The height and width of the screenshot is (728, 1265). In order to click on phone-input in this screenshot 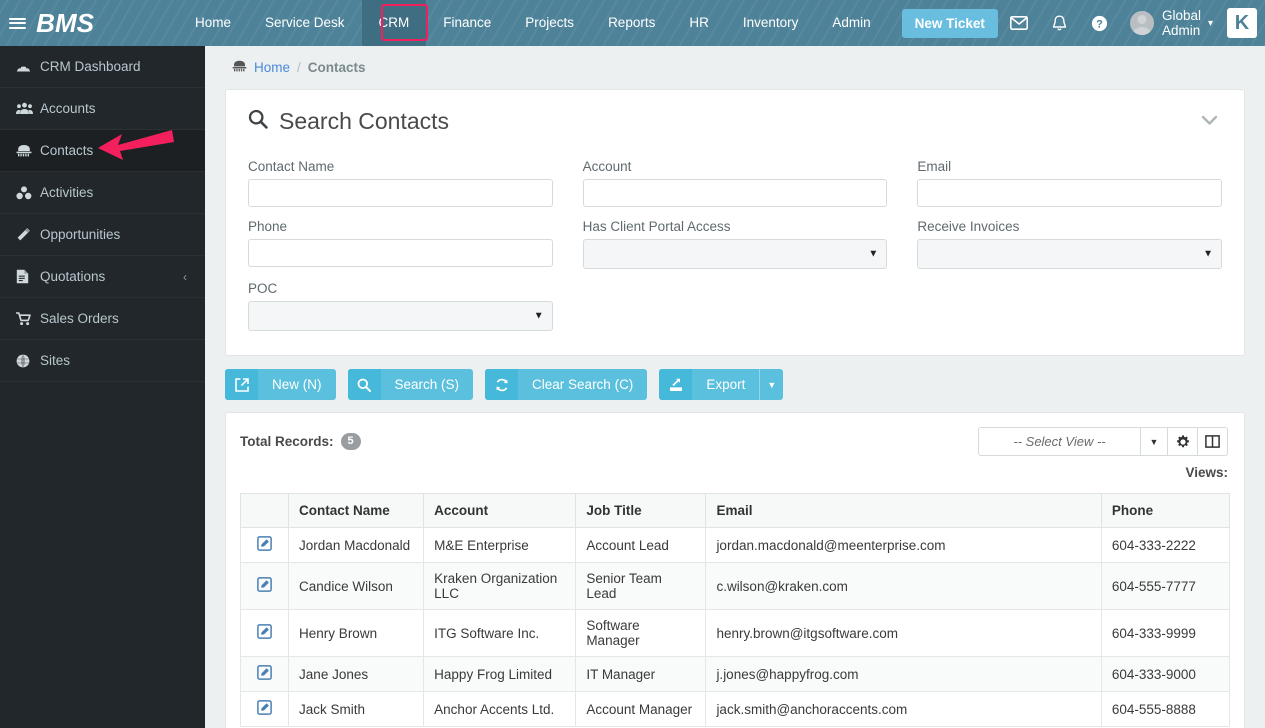, I will do `click(400, 253)`.